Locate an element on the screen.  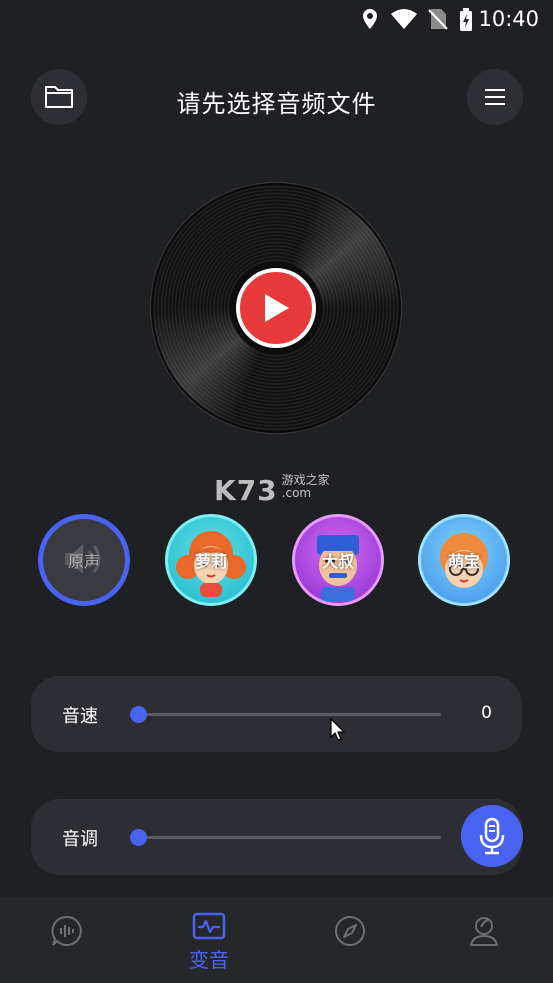
voice-label: 大叔 is located at coordinates (337, 561).